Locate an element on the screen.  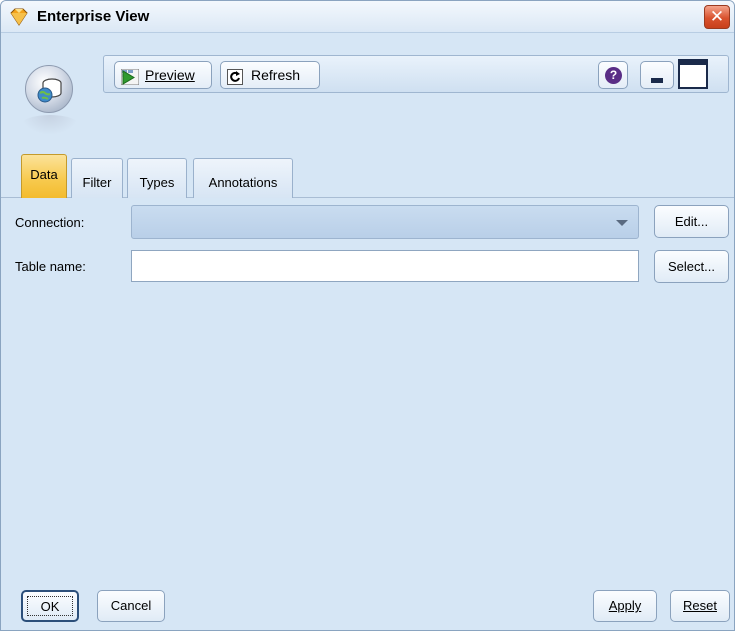
table-name-input is located at coordinates (385, 266).